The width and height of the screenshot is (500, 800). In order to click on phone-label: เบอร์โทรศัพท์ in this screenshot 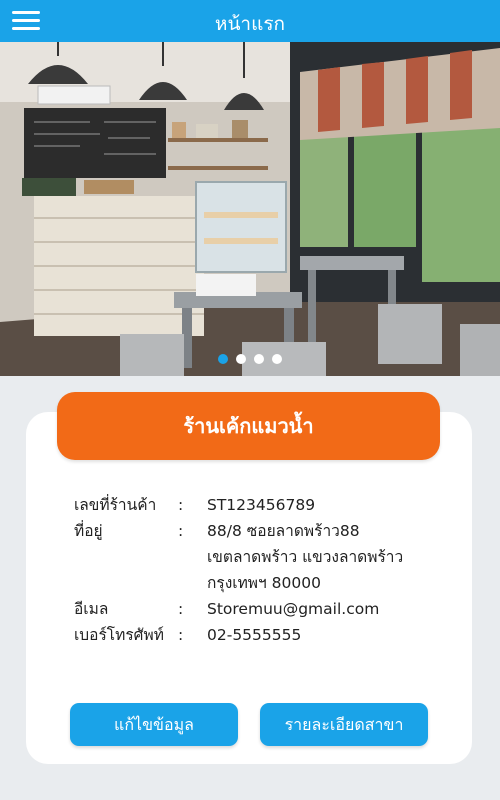, I will do `click(119, 635)`.